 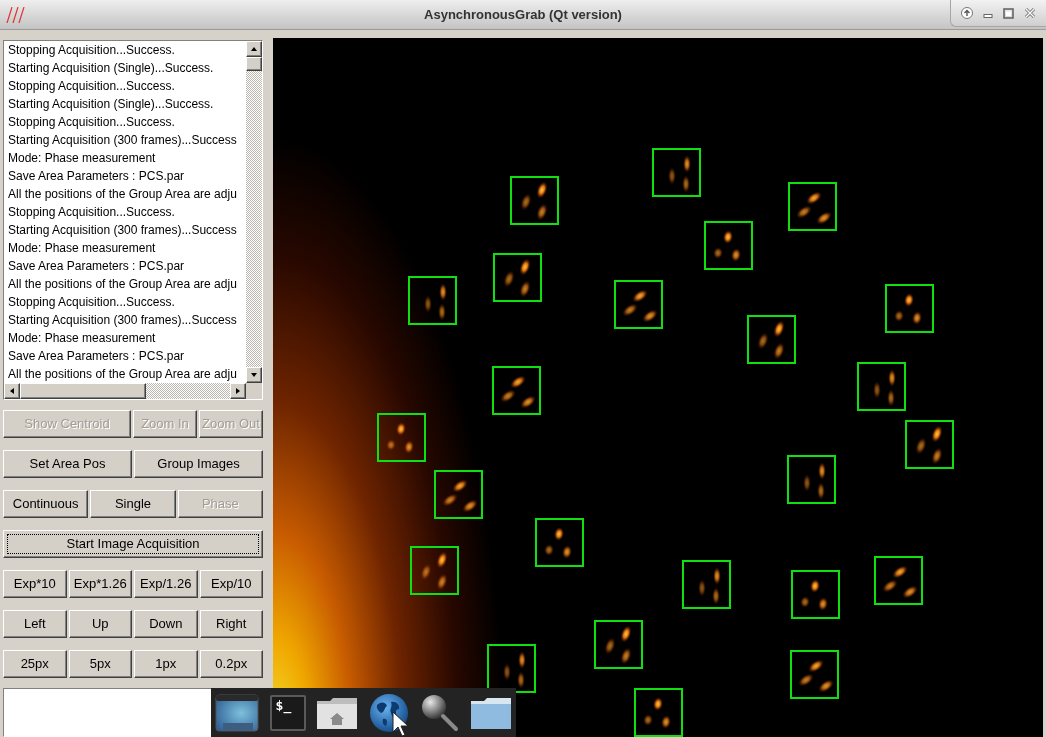 I want to click on desktop-screen-icon, so click(x=237, y=712).